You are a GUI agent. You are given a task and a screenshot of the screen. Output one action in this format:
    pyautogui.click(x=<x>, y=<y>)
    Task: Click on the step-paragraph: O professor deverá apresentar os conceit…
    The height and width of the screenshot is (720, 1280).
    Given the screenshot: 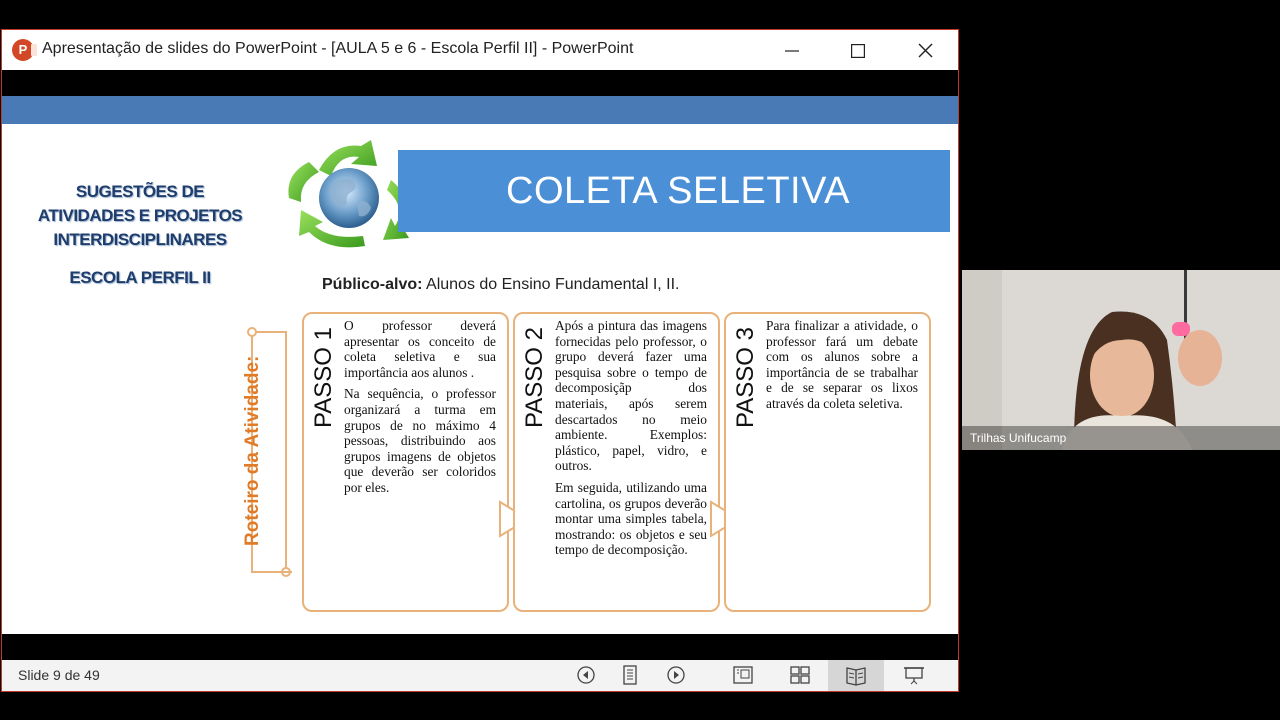 What is the action you would take?
    pyautogui.click(x=420, y=349)
    